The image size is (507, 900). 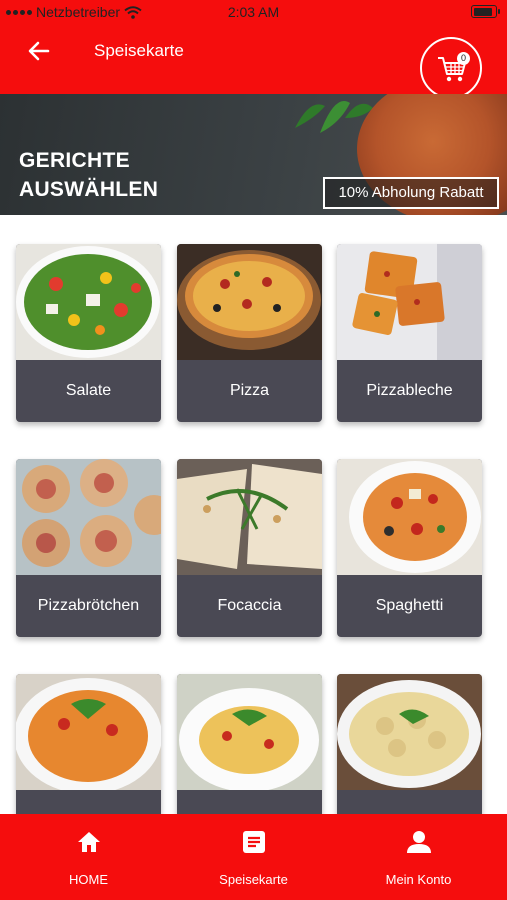 What do you see at coordinates (88, 390) in the screenshot?
I see `category-label: Salate` at bounding box center [88, 390].